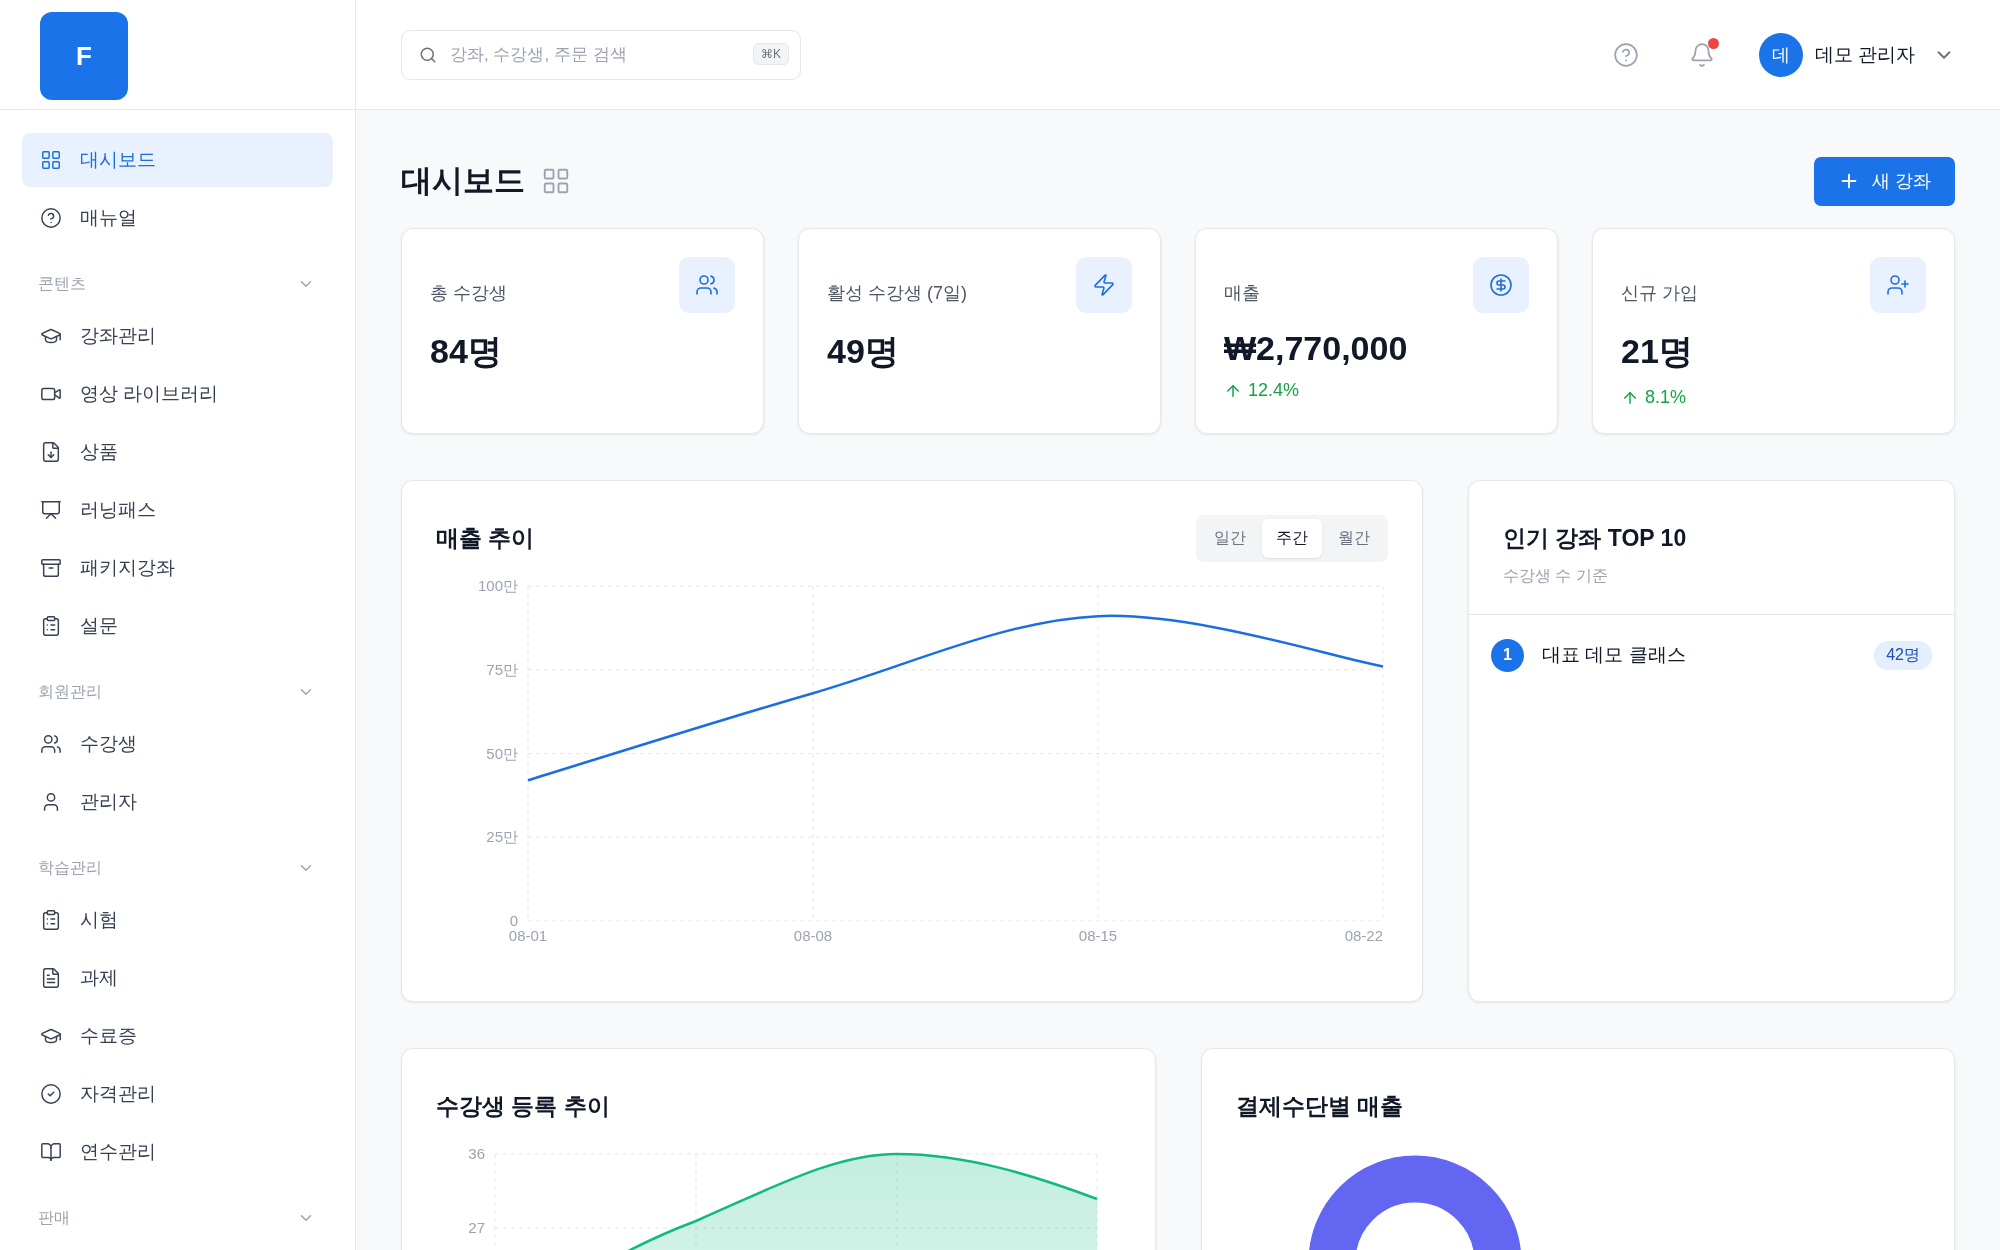 This screenshot has width=2000, height=1250. I want to click on unread-dot, so click(1713, 43).